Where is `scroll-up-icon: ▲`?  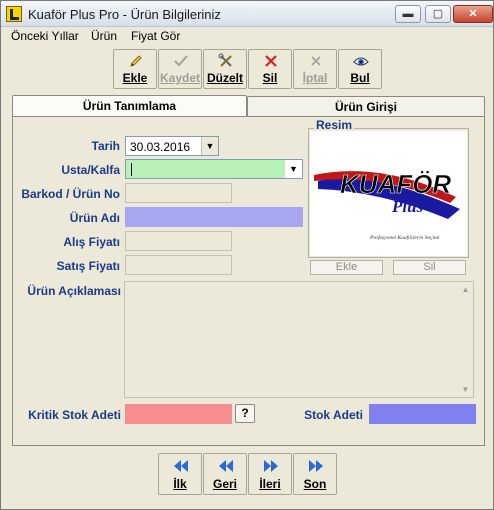
scroll-up-icon: ▲ is located at coordinates (465, 289).